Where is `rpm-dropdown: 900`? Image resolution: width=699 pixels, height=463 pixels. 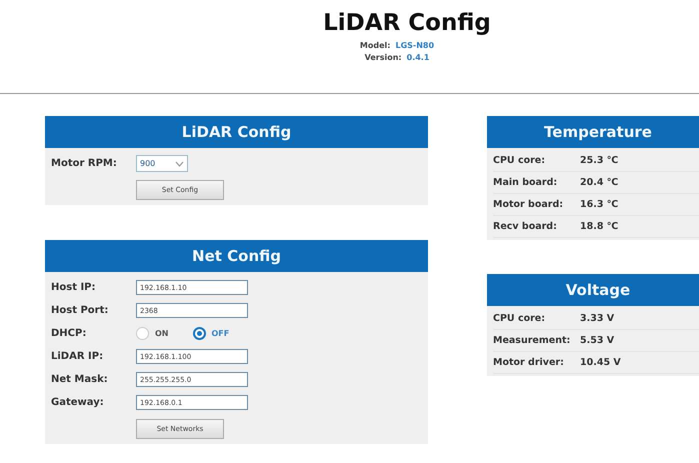 rpm-dropdown: 900 is located at coordinates (162, 163).